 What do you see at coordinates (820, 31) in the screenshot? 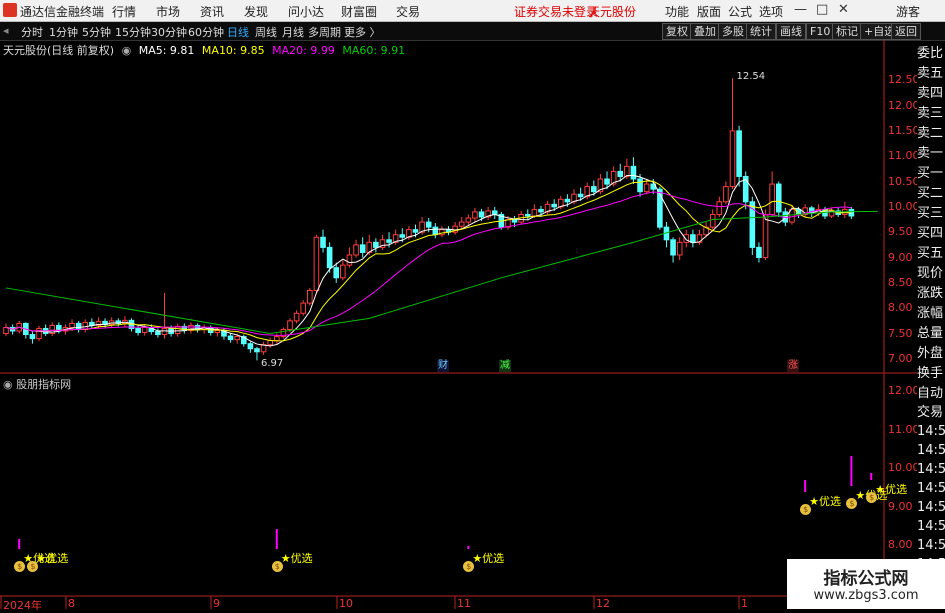
I see `f10-button: F10` at bounding box center [820, 31].